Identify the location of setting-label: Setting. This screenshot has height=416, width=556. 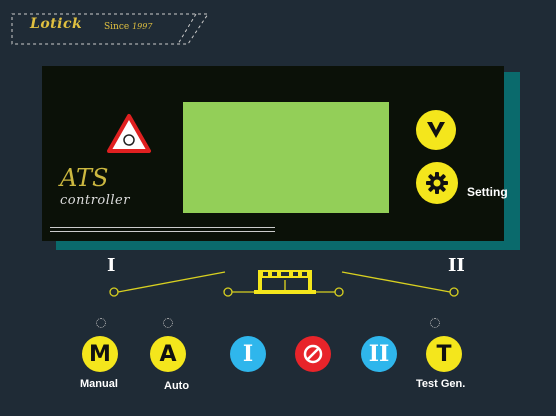
(487, 192).